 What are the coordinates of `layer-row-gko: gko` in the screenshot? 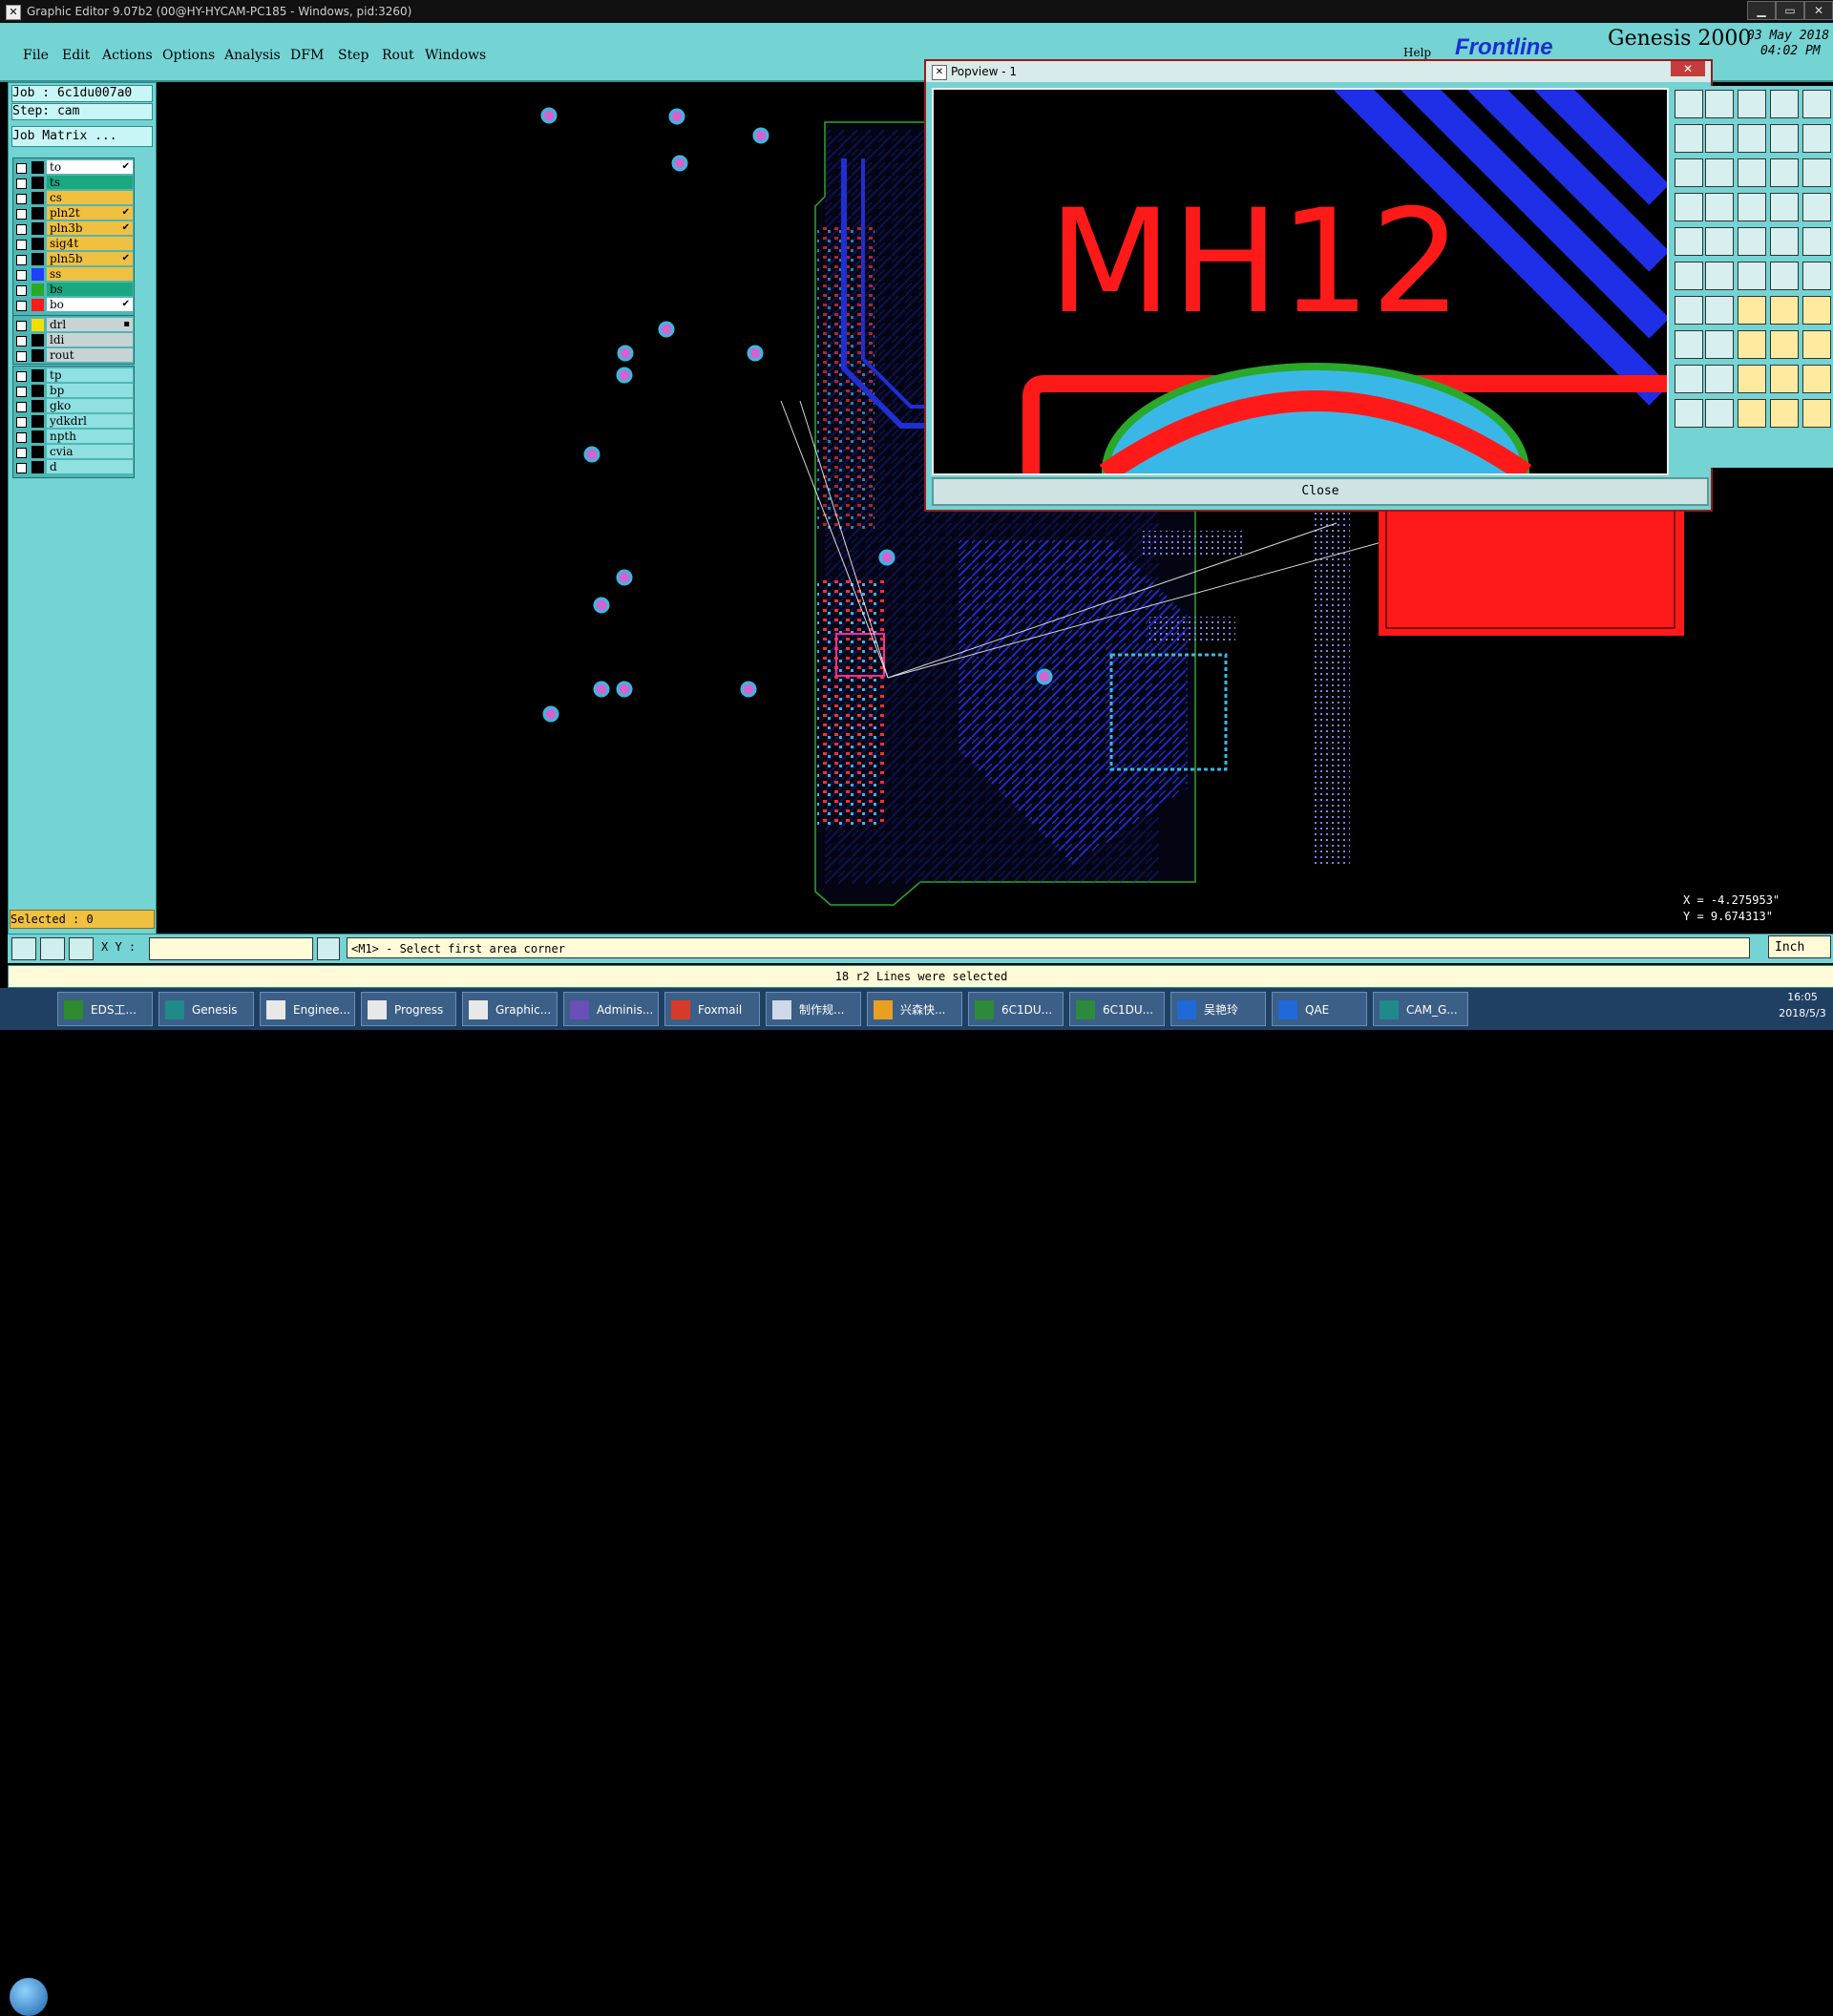 It's located at (73, 406).